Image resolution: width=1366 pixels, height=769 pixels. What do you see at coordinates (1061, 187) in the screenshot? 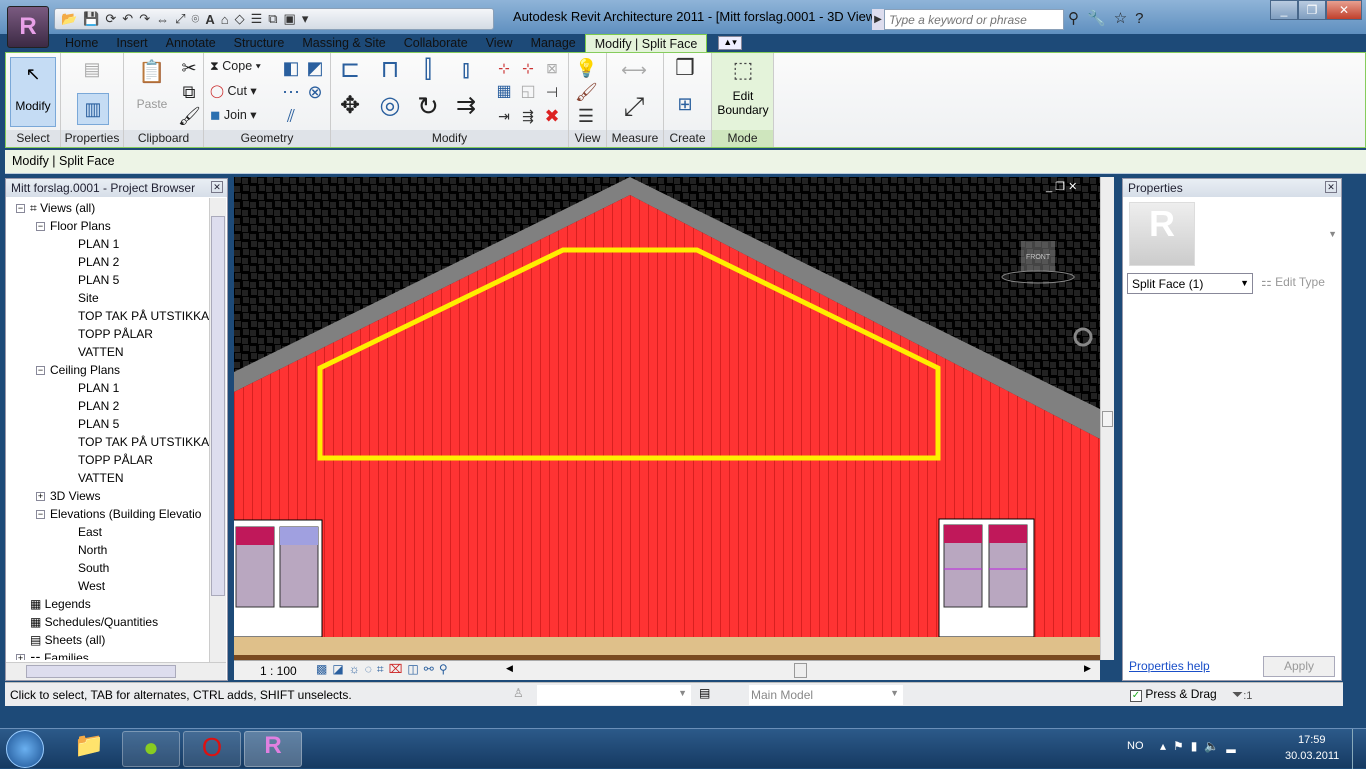
I see `viewport-window-controls: _ ❐ ✕` at bounding box center [1061, 187].